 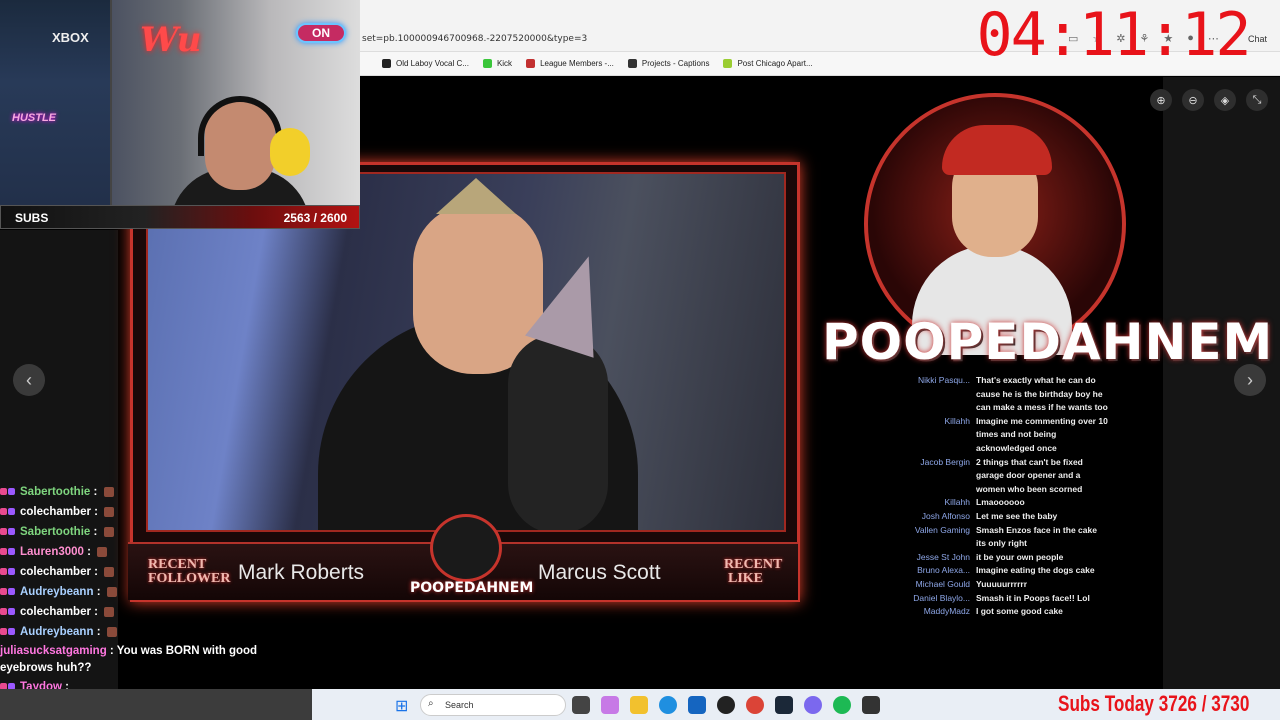 I want to click on zoom-out-icon: ⊖, so click(x=1193, y=100).